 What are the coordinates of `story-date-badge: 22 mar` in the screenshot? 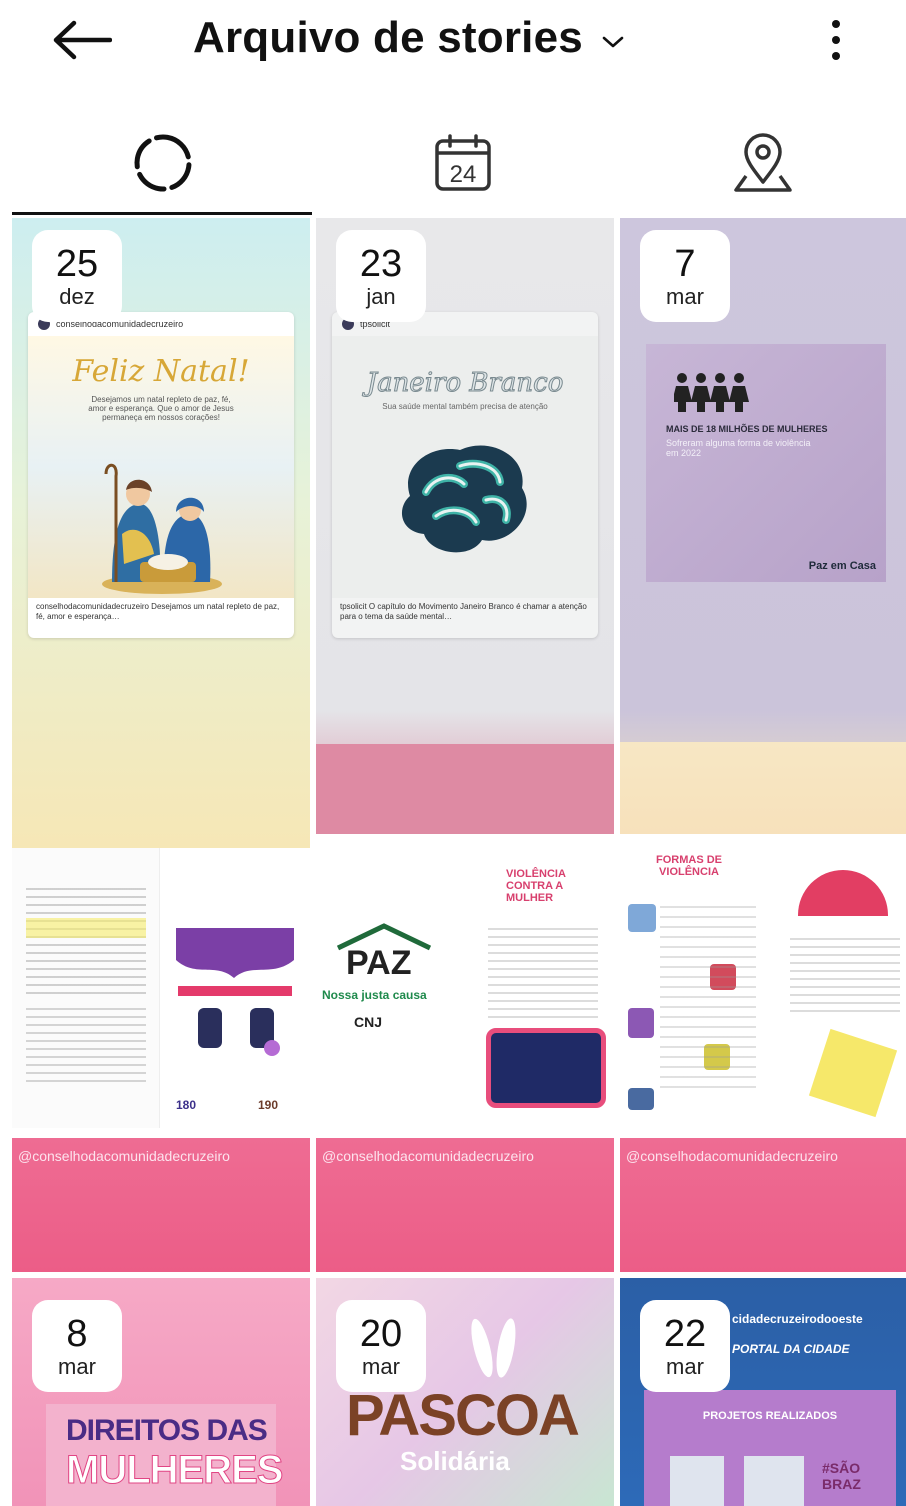 It's located at (685, 1346).